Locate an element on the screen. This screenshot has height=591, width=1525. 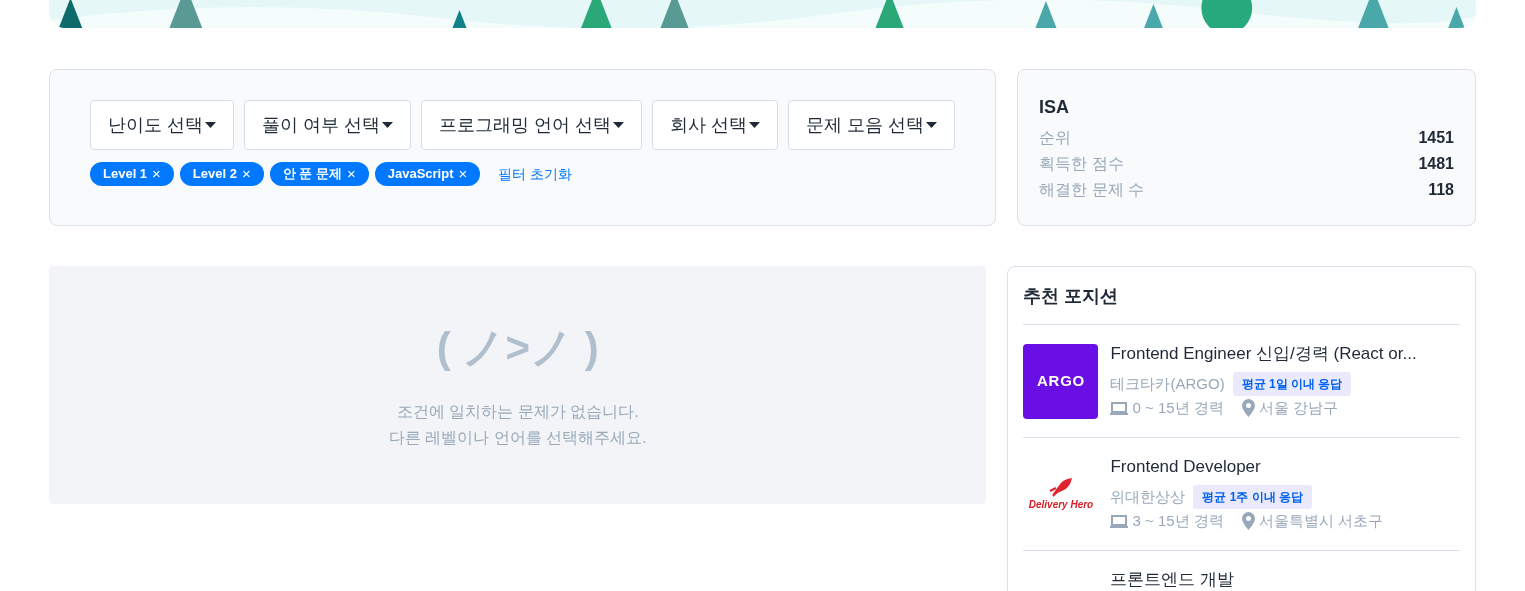
stat-label: 순위 is located at coordinates (1055, 138).